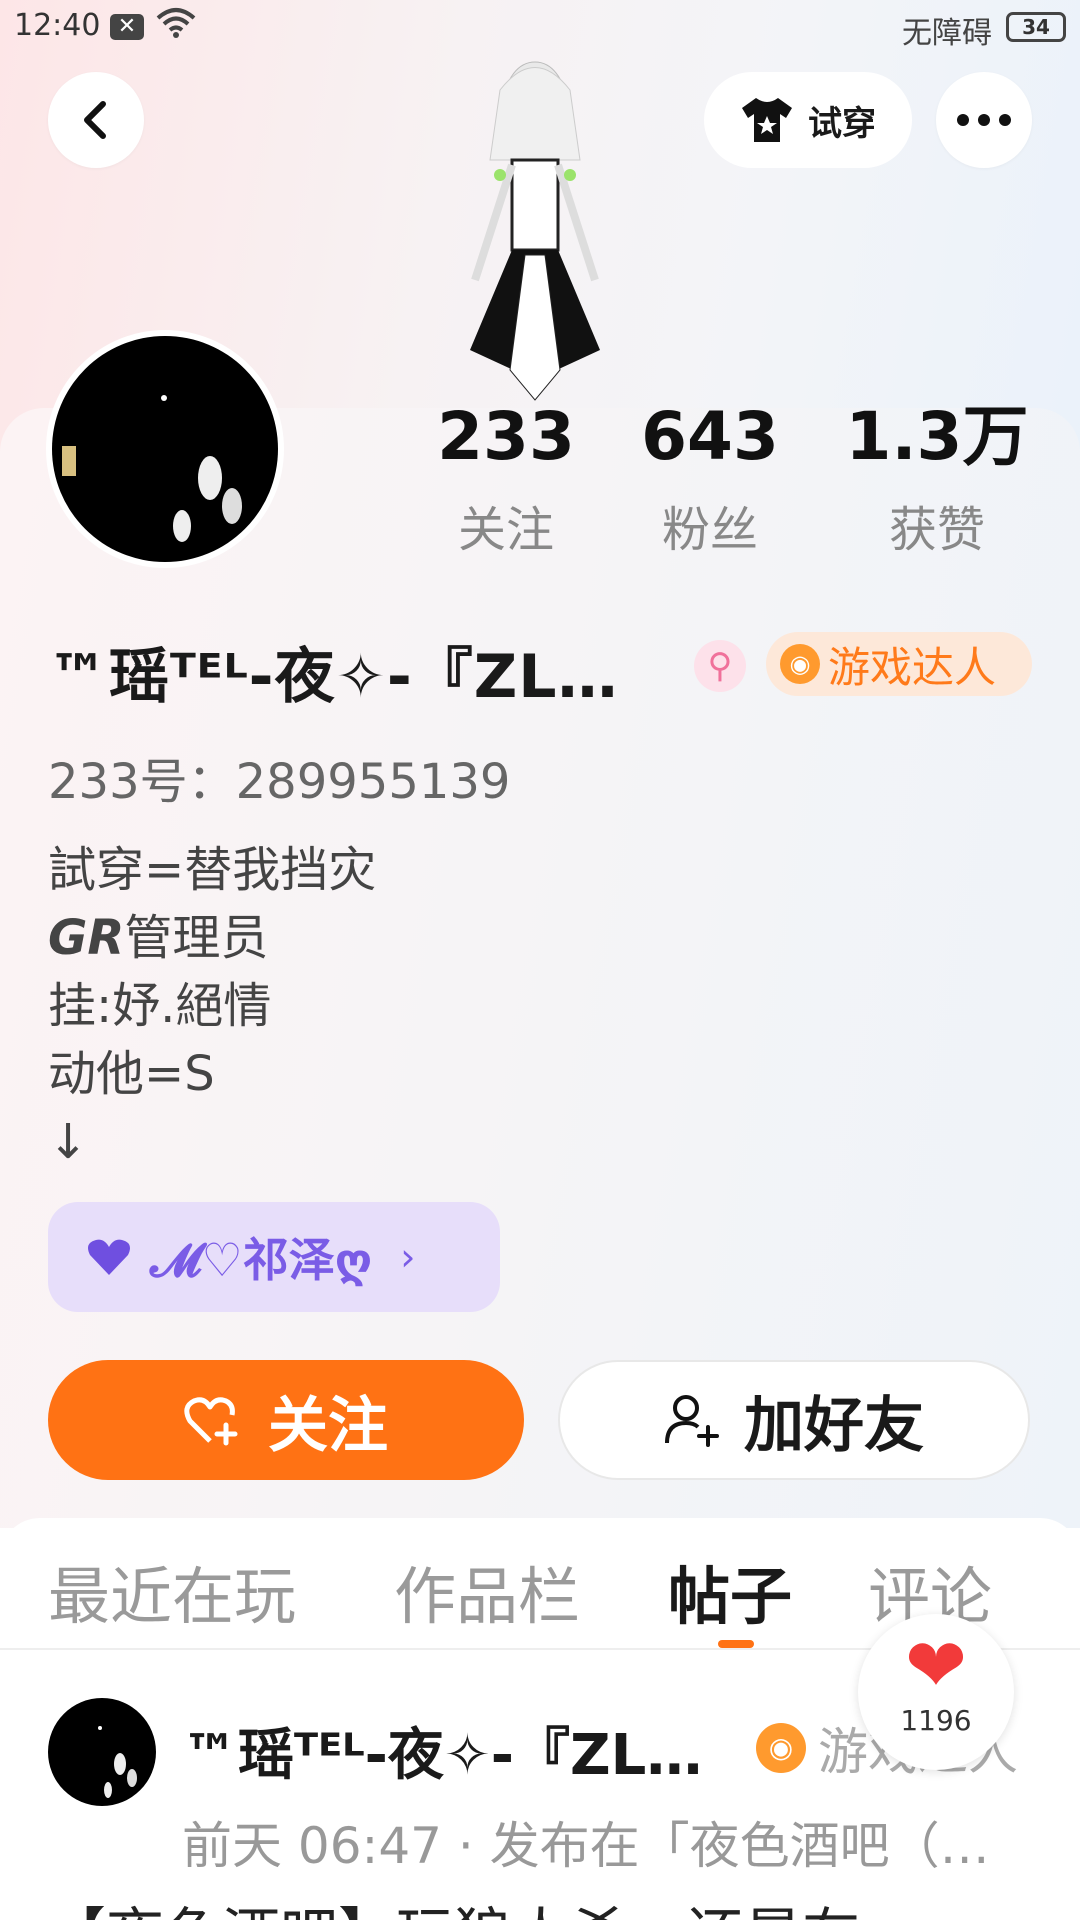 The width and height of the screenshot is (1080, 1920). I want to click on bio-text: 管理员, so click(196, 938).